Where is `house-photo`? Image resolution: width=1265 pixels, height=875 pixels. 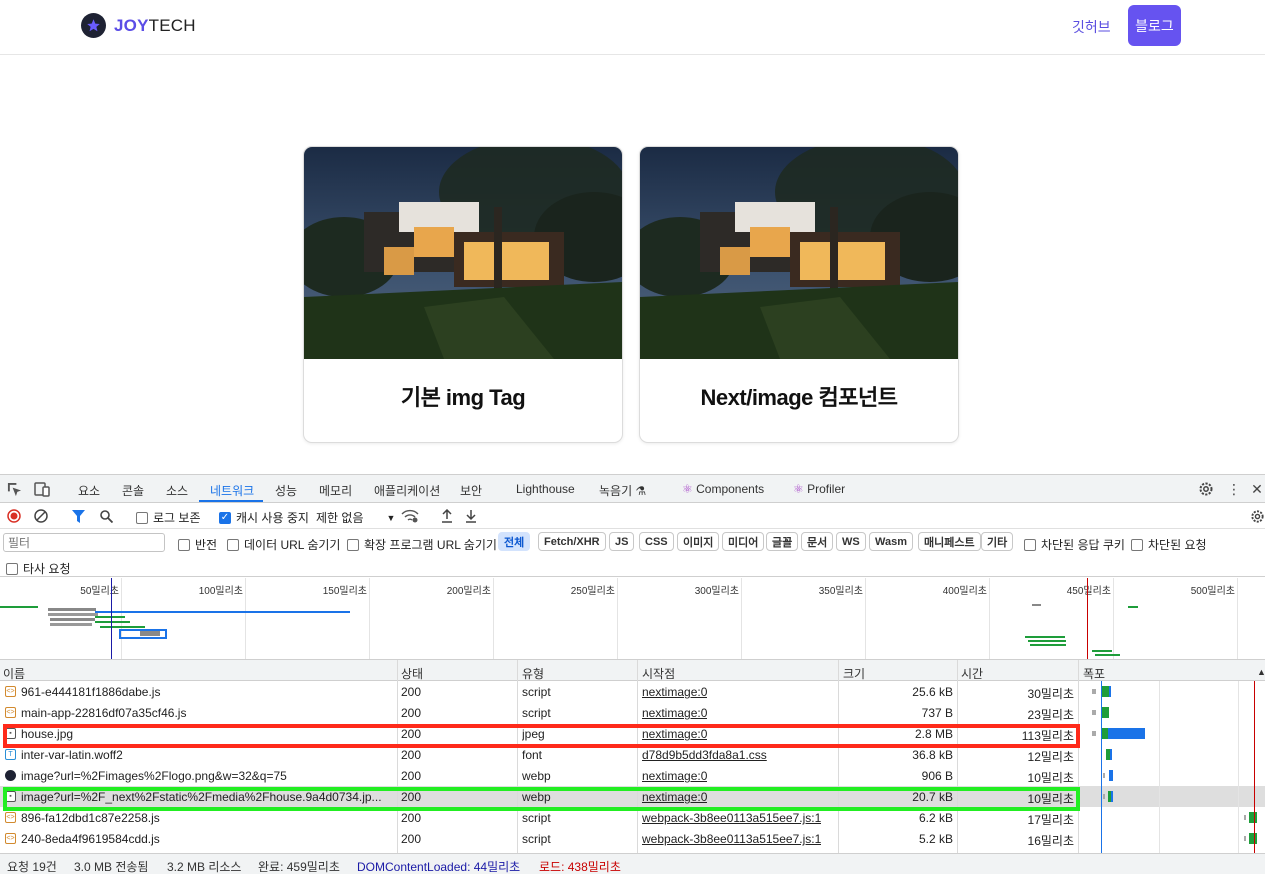
house-photo is located at coordinates (463, 253).